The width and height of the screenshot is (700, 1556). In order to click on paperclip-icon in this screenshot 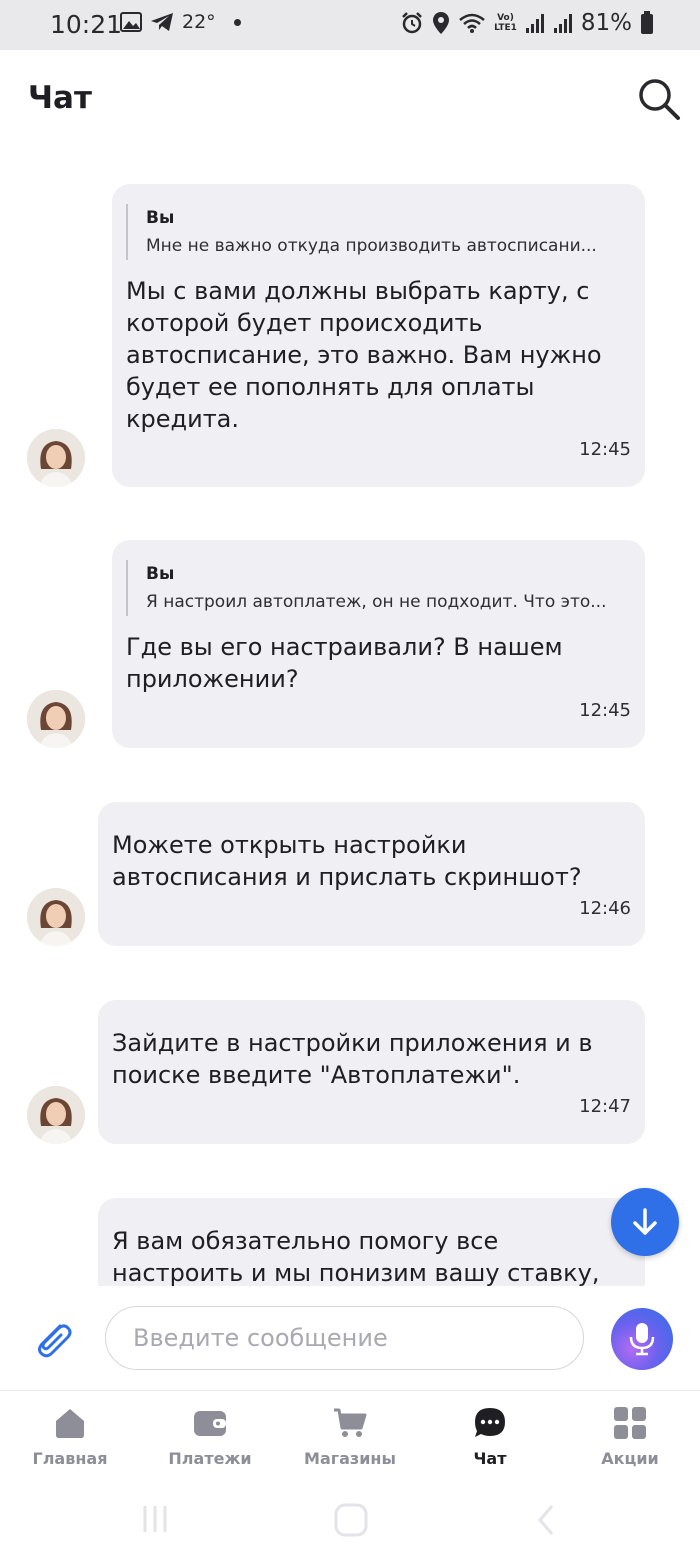, I will do `click(55, 1341)`.